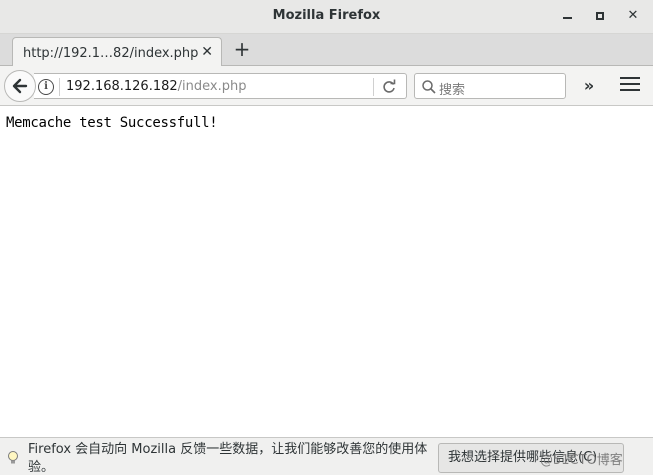 The width and height of the screenshot is (653, 475). I want to click on page-body-text: Memcache test Successfull!, so click(112, 123).